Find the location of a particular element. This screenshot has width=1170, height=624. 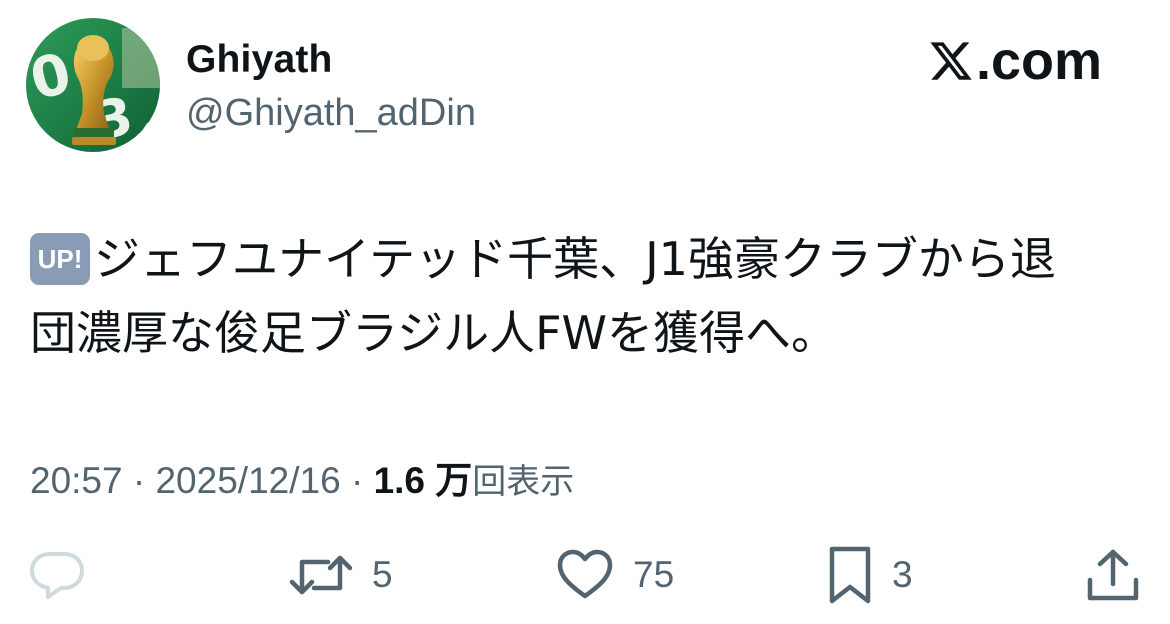

user-handle: @Ghiyath_adDin is located at coordinates (331, 113).